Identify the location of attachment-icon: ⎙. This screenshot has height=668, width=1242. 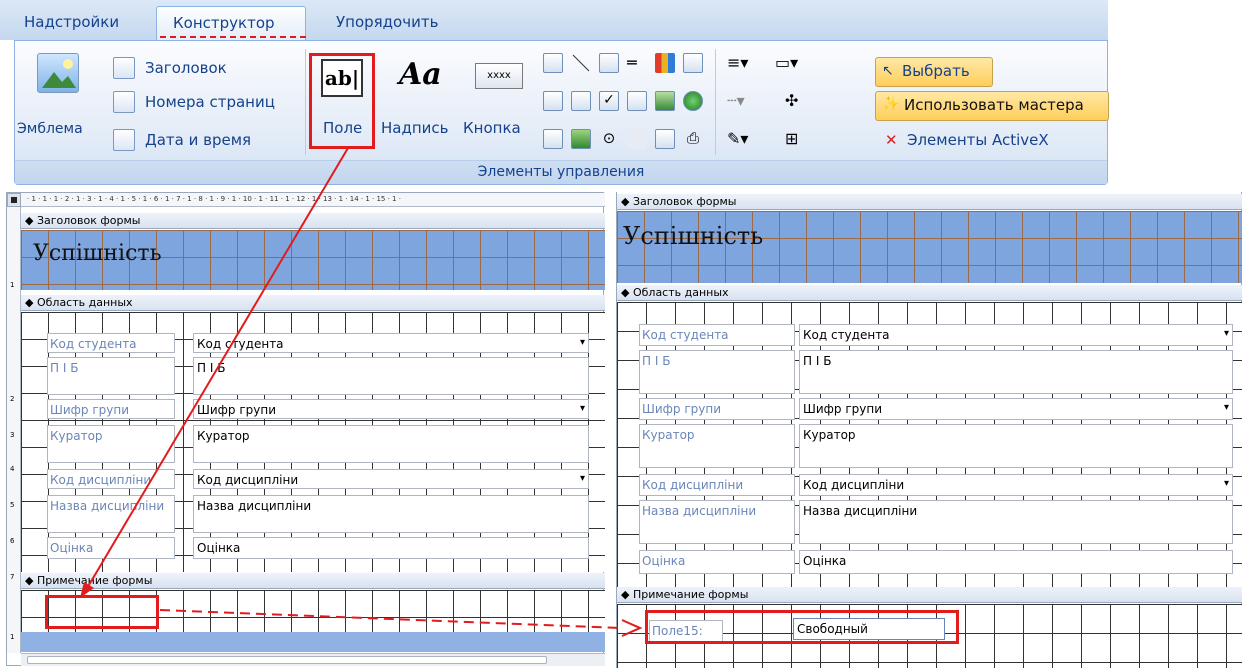
(693, 139).